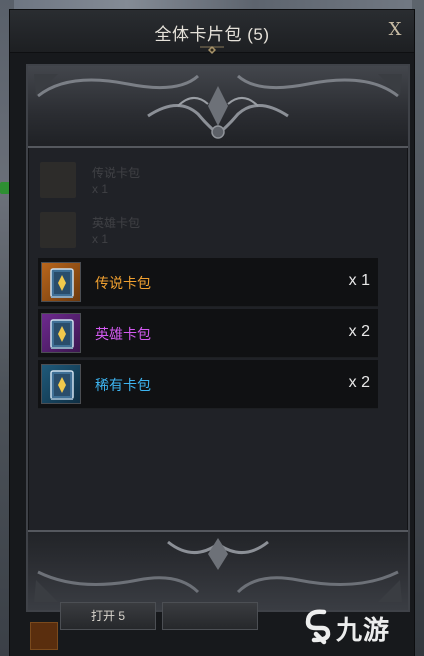 This screenshot has height=656, width=424. Describe the element at coordinates (190, 180) in the screenshot. I see `ghost-list-item: 传说卡包 x 1` at that location.